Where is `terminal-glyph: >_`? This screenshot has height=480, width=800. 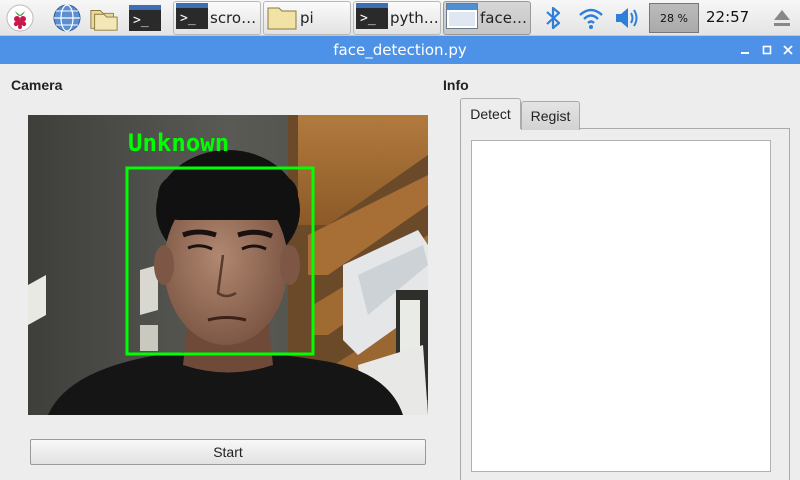 terminal-glyph: >_ is located at coordinates (145, 18).